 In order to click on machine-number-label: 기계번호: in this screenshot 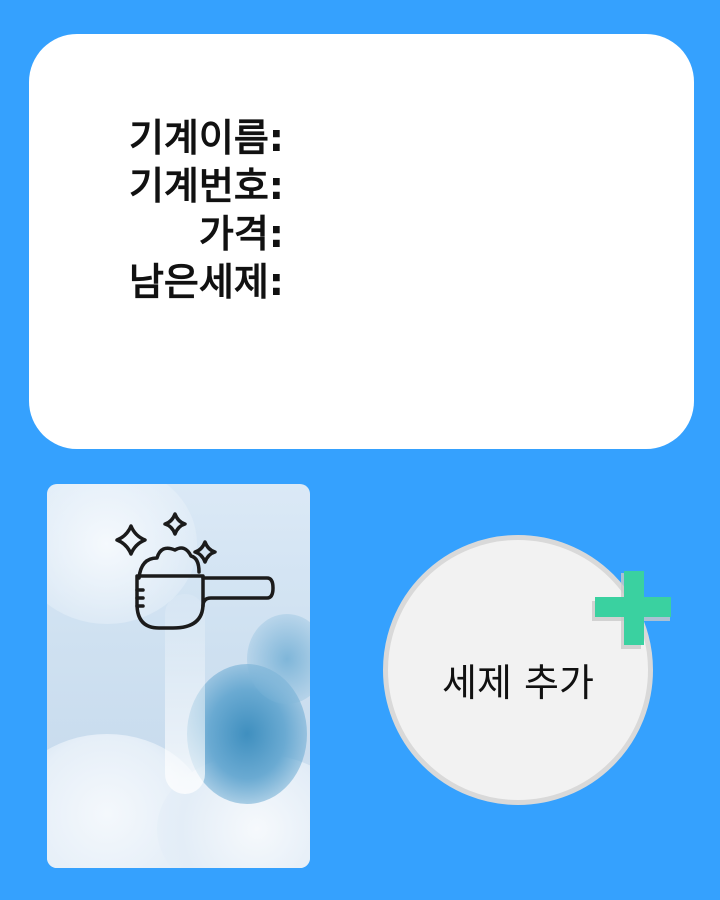, I will do `click(206, 186)`.